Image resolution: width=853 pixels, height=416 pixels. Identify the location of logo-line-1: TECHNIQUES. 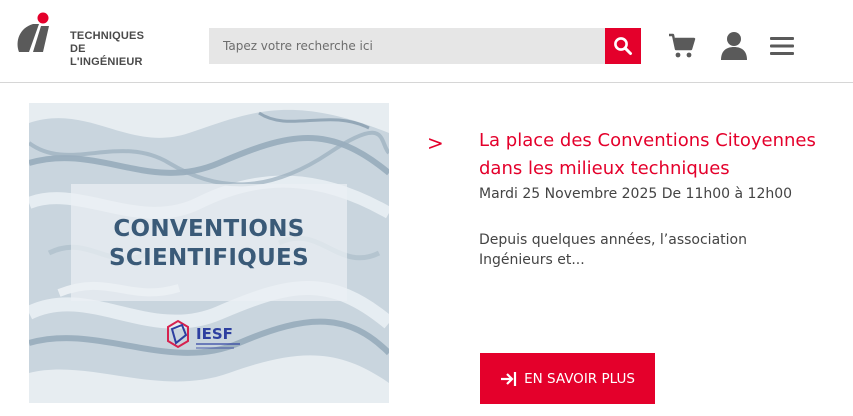
(107, 36).